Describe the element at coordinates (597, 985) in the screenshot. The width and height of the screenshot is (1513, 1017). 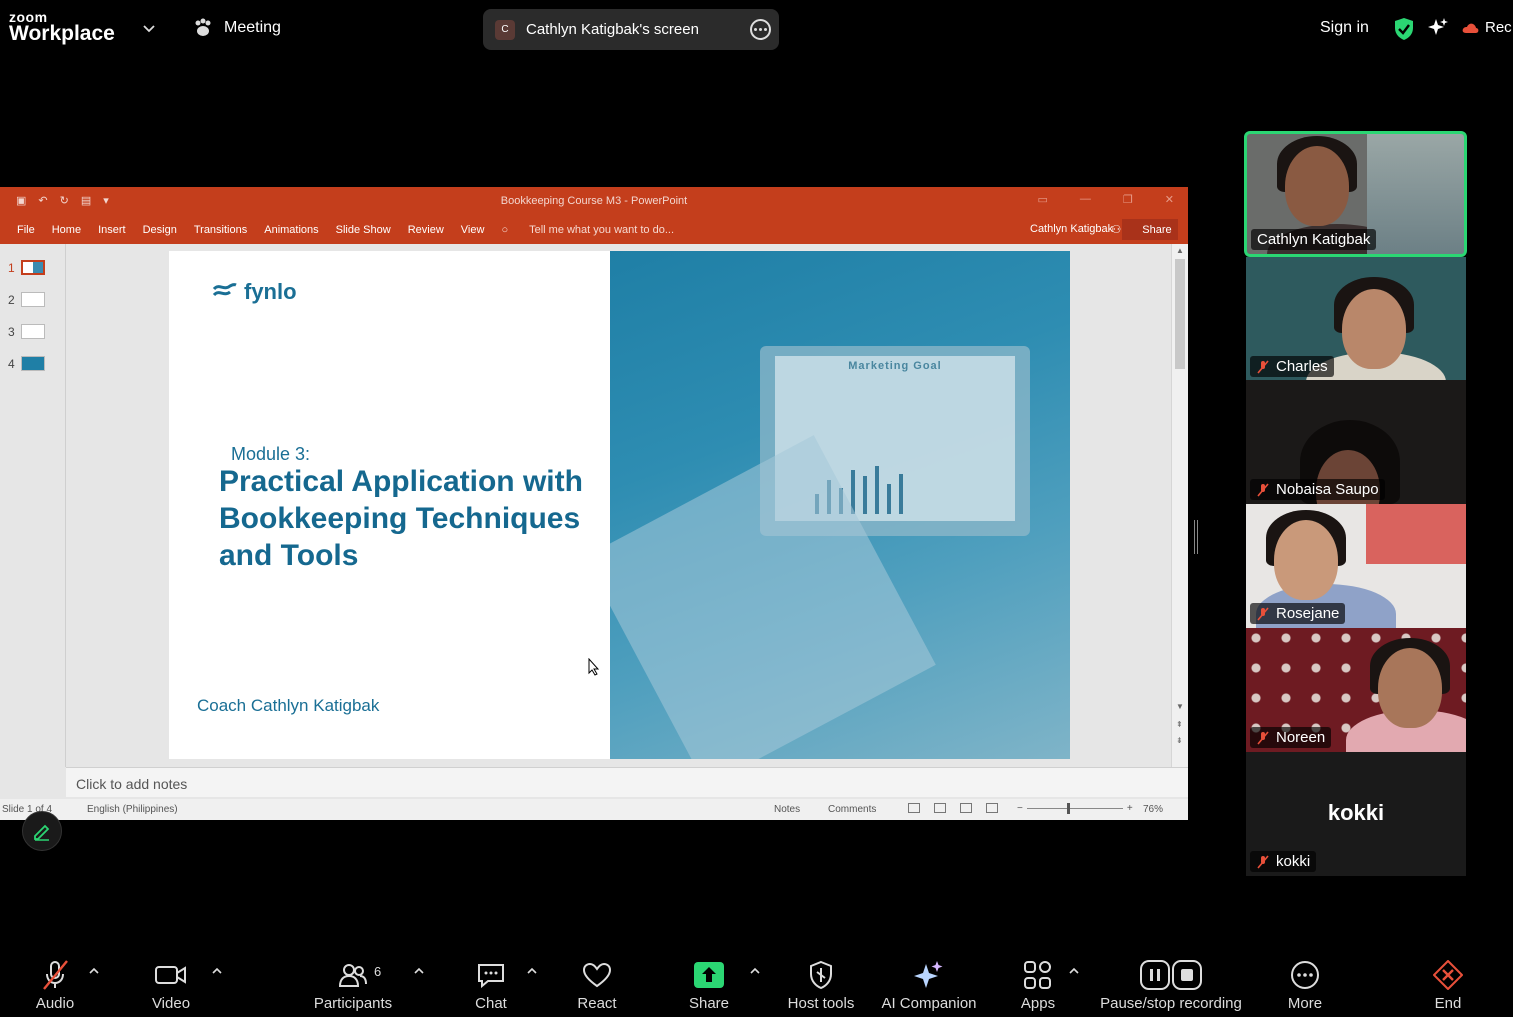
I see `react-button: React` at that location.